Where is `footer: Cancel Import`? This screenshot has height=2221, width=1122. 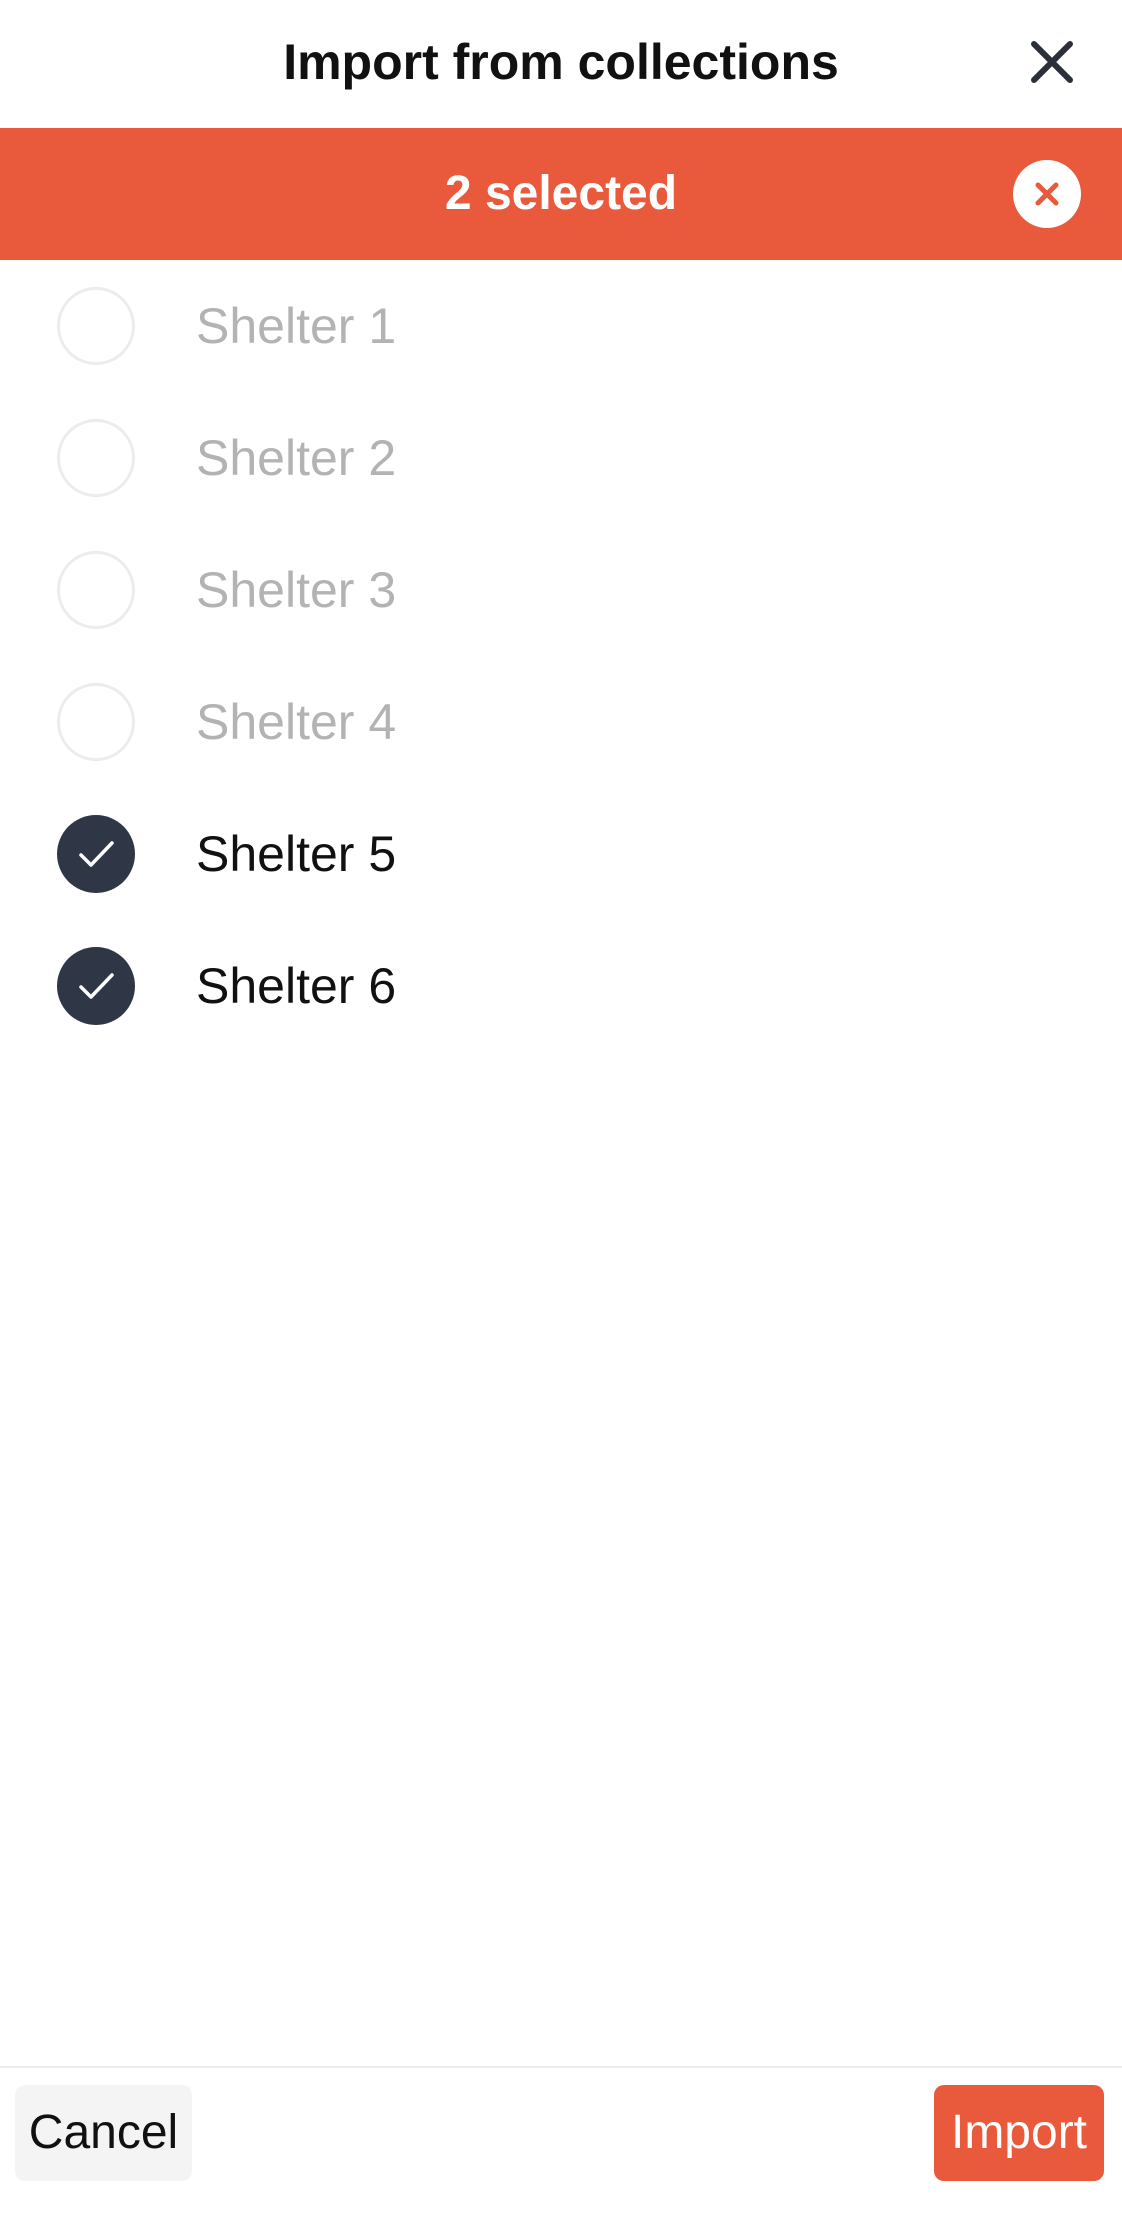
footer: Cancel Import is located at coordinates (561, 2143).